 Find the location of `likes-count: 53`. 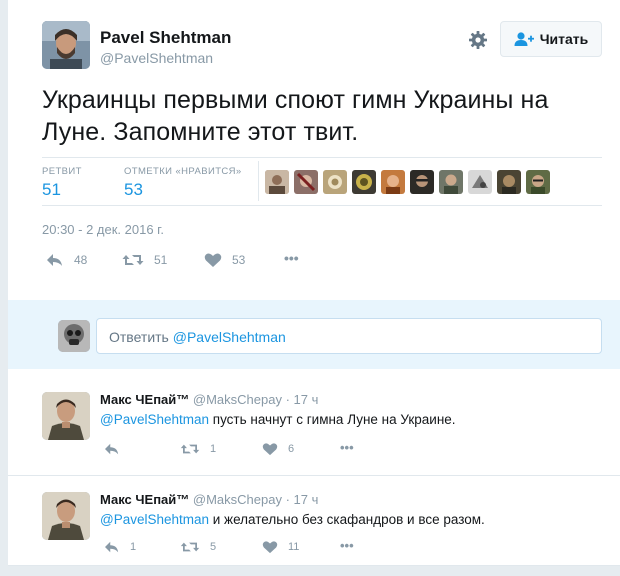

likes-count: 53 is located at coordinates (133, 190).